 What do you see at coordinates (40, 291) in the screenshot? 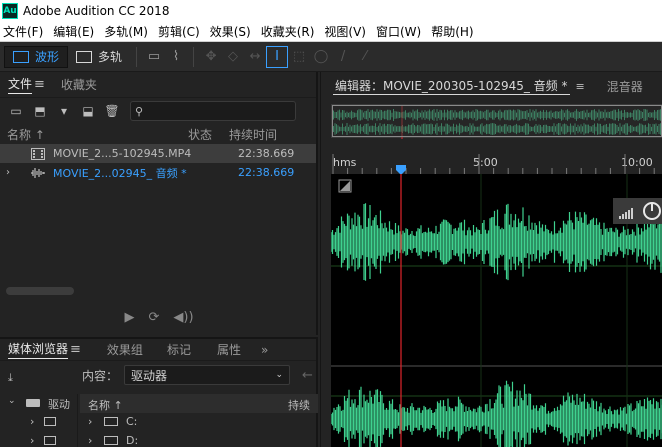
I see `files-horizontal-scrollbar` at bounding box center [40, 291].